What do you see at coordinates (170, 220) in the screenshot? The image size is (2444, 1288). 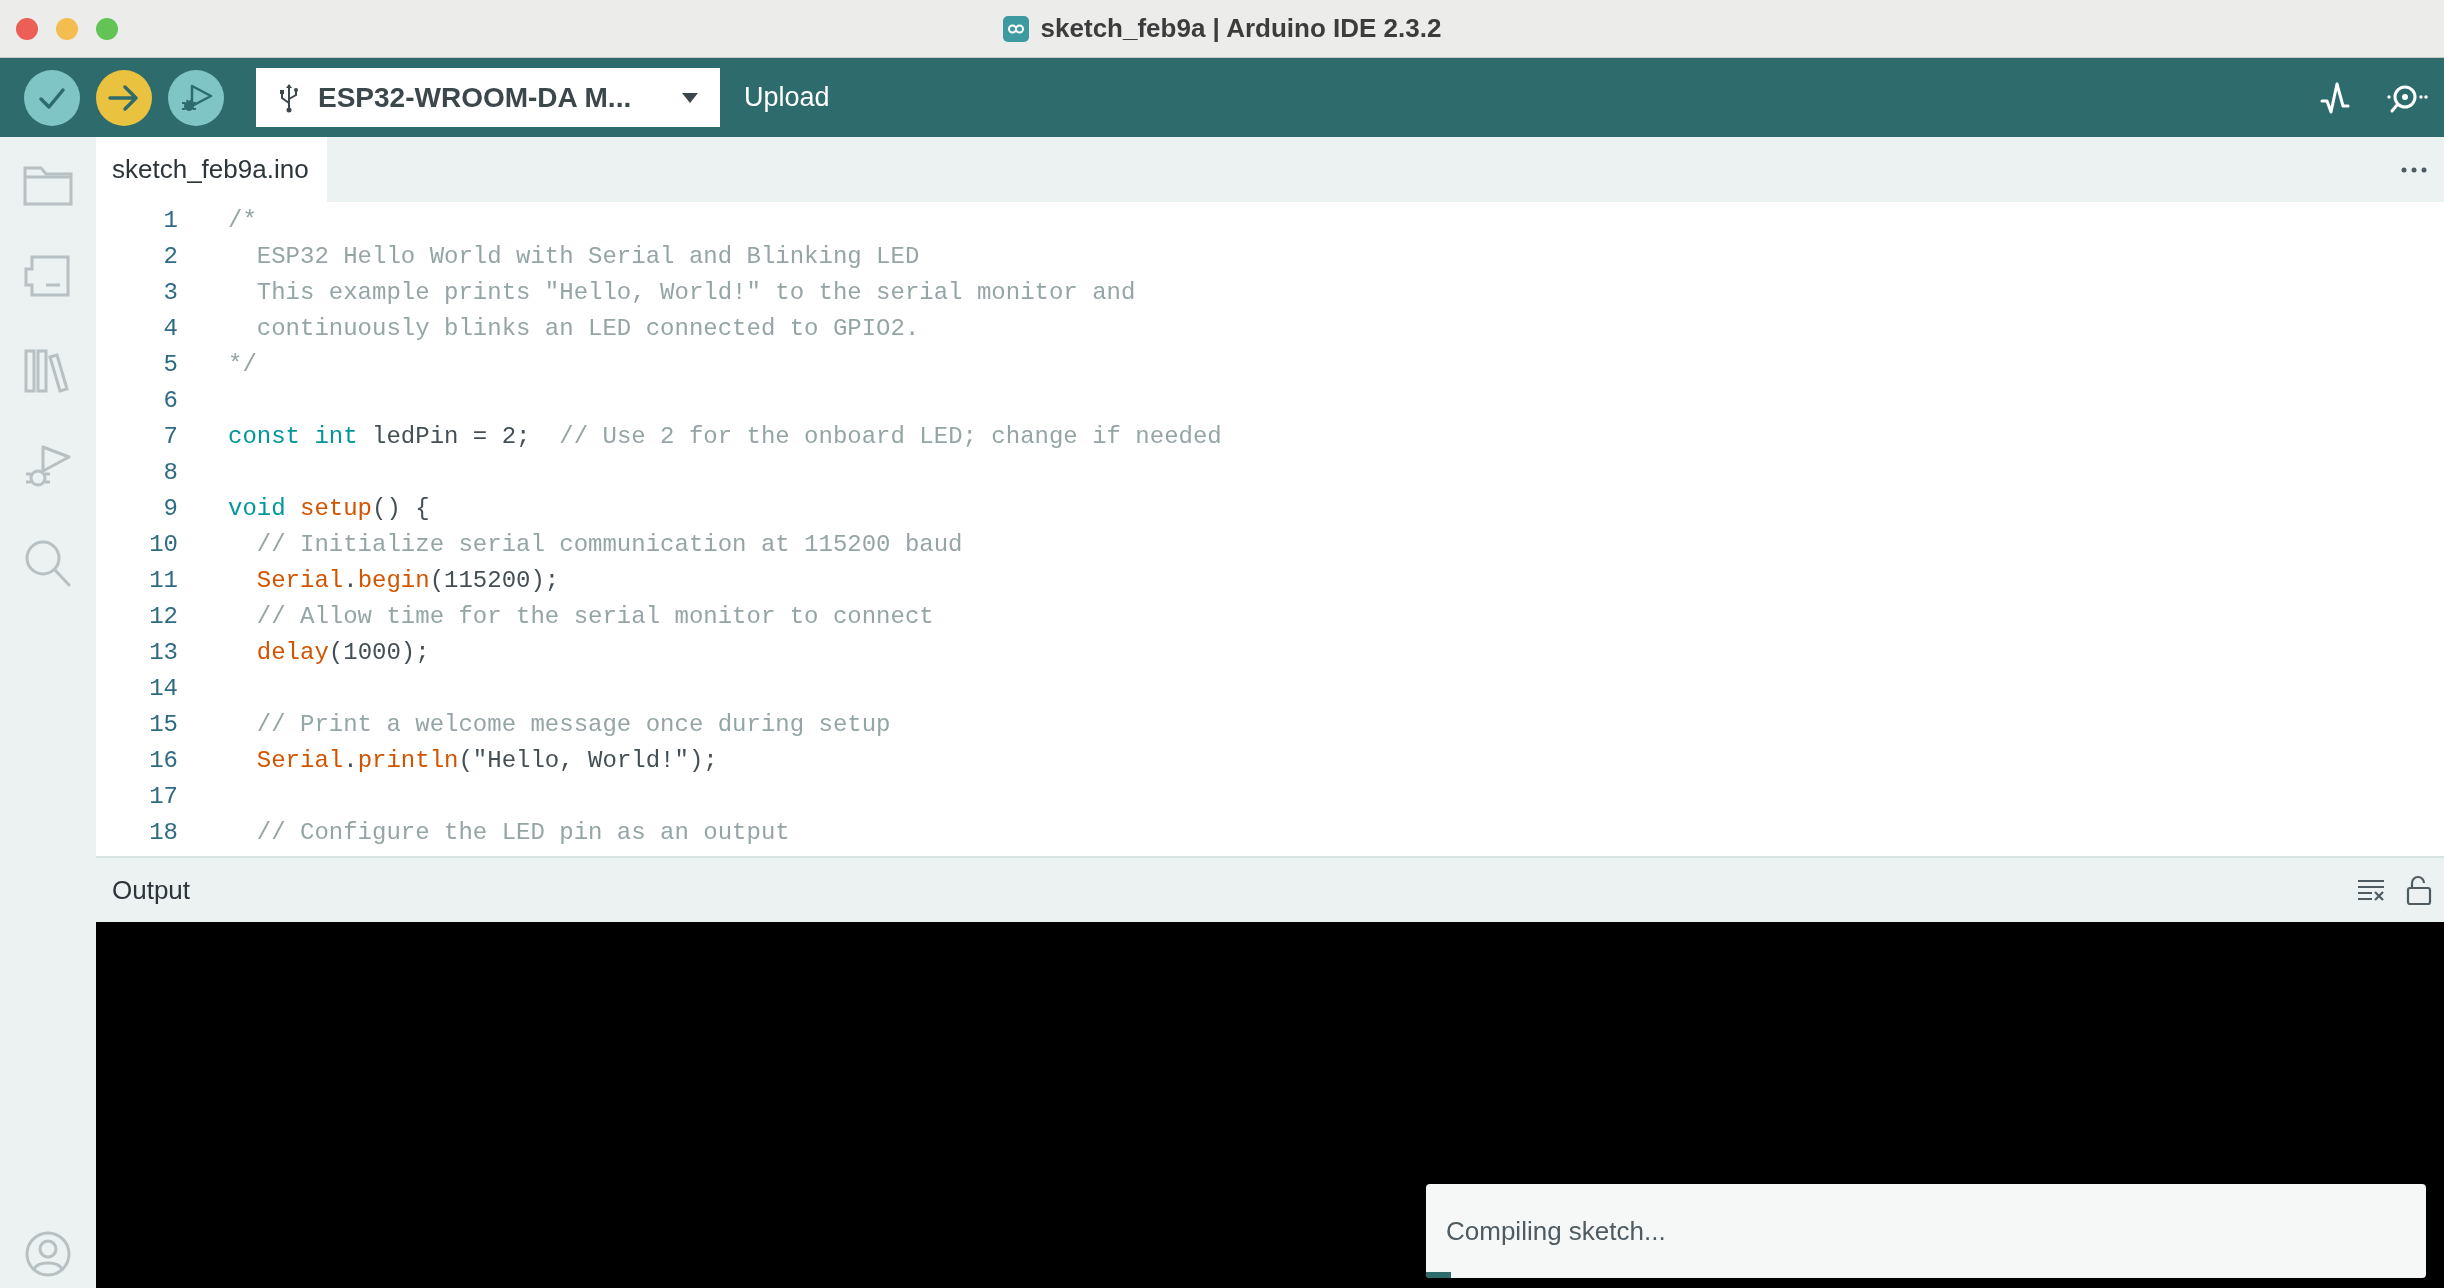 I see `line-number: 1` at bounding box center [170, 220].